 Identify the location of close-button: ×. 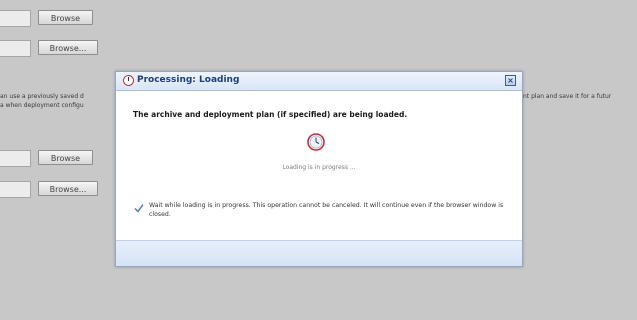
(510, 80).